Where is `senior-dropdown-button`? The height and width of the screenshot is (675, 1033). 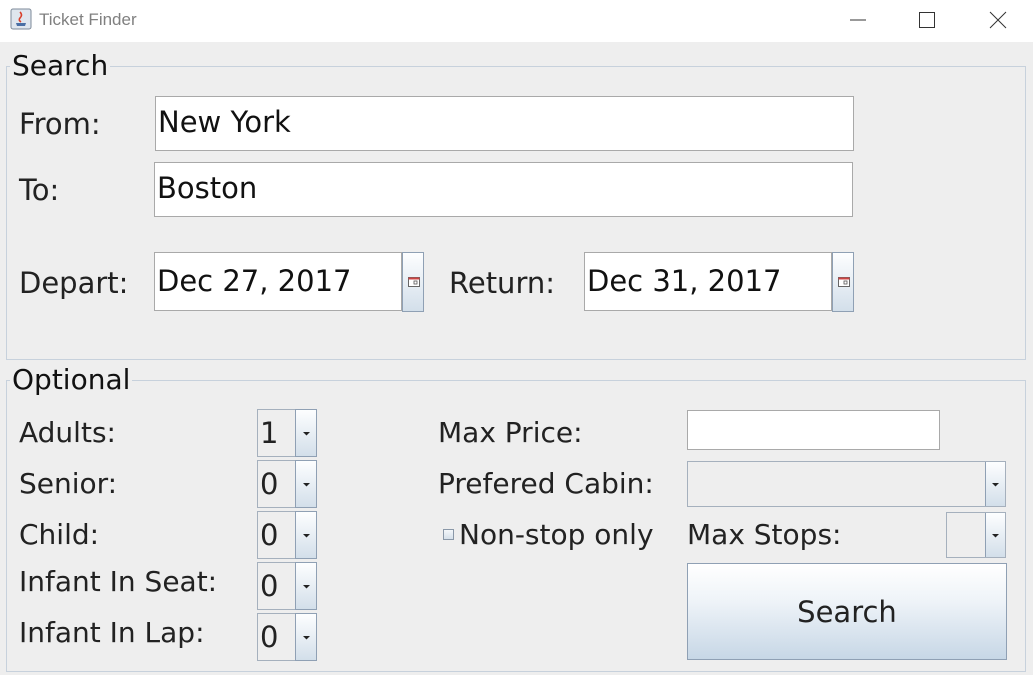
senior-dropdown-button is located at coordinates (306, 484).